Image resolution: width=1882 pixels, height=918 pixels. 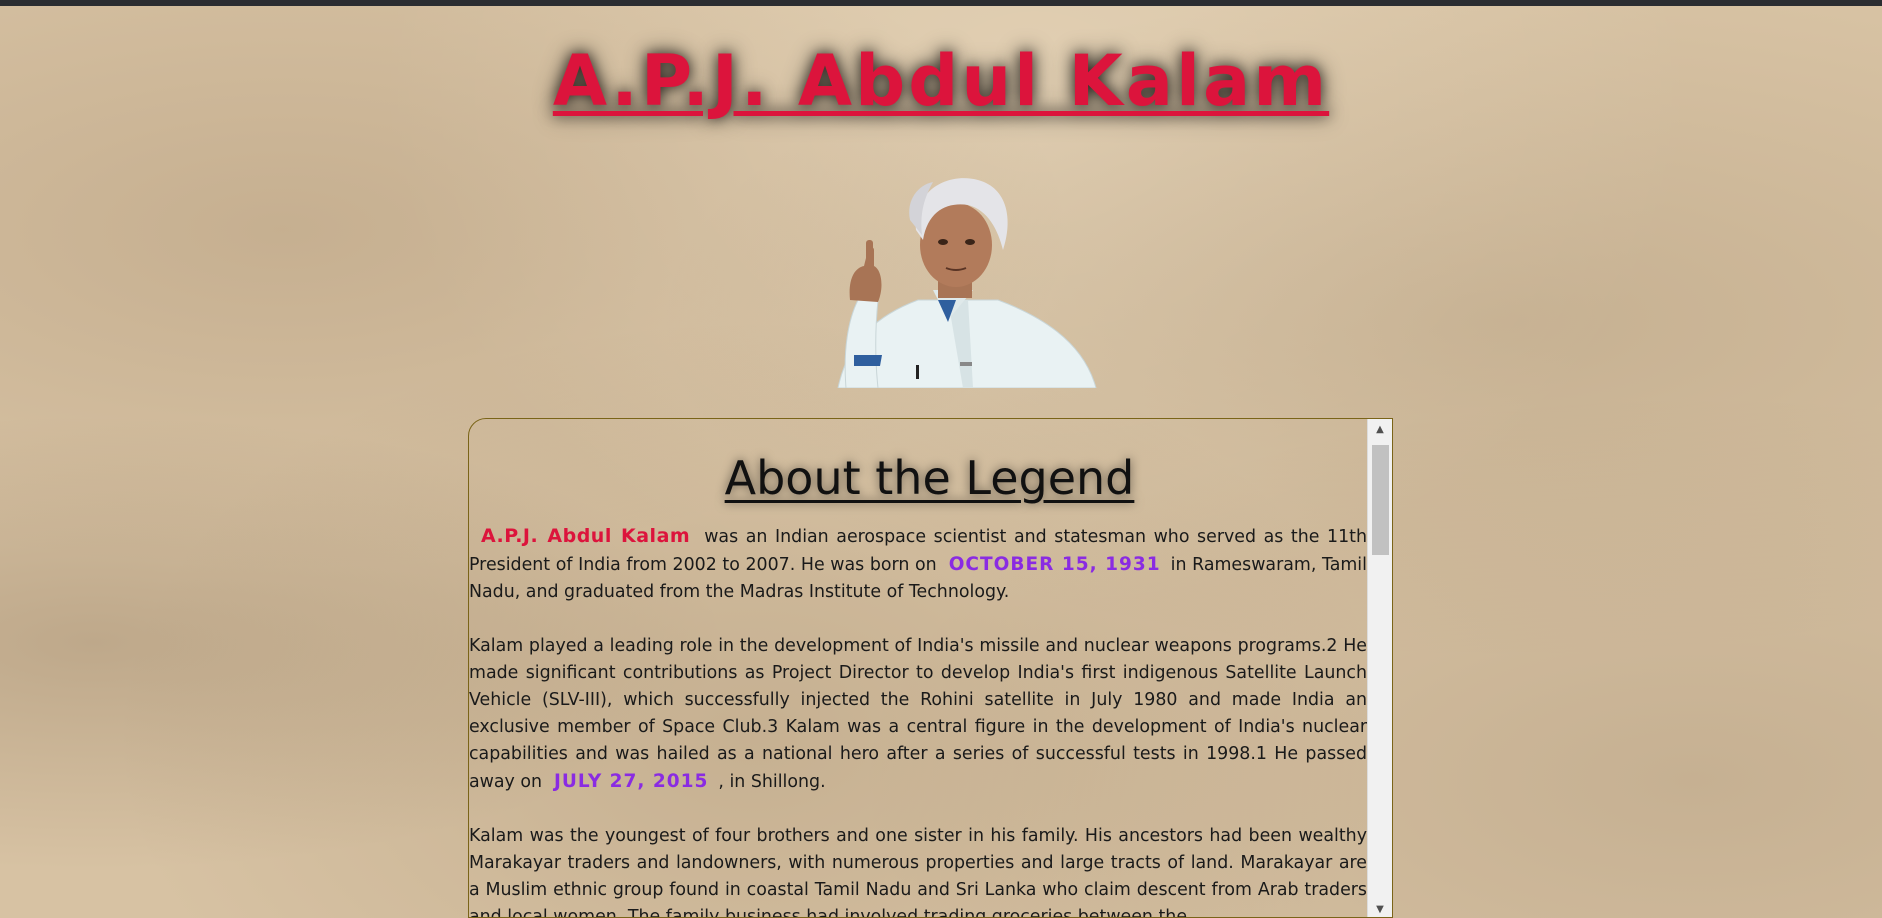 I want to click on scroll-thumb, so click(x=1380, y=500).